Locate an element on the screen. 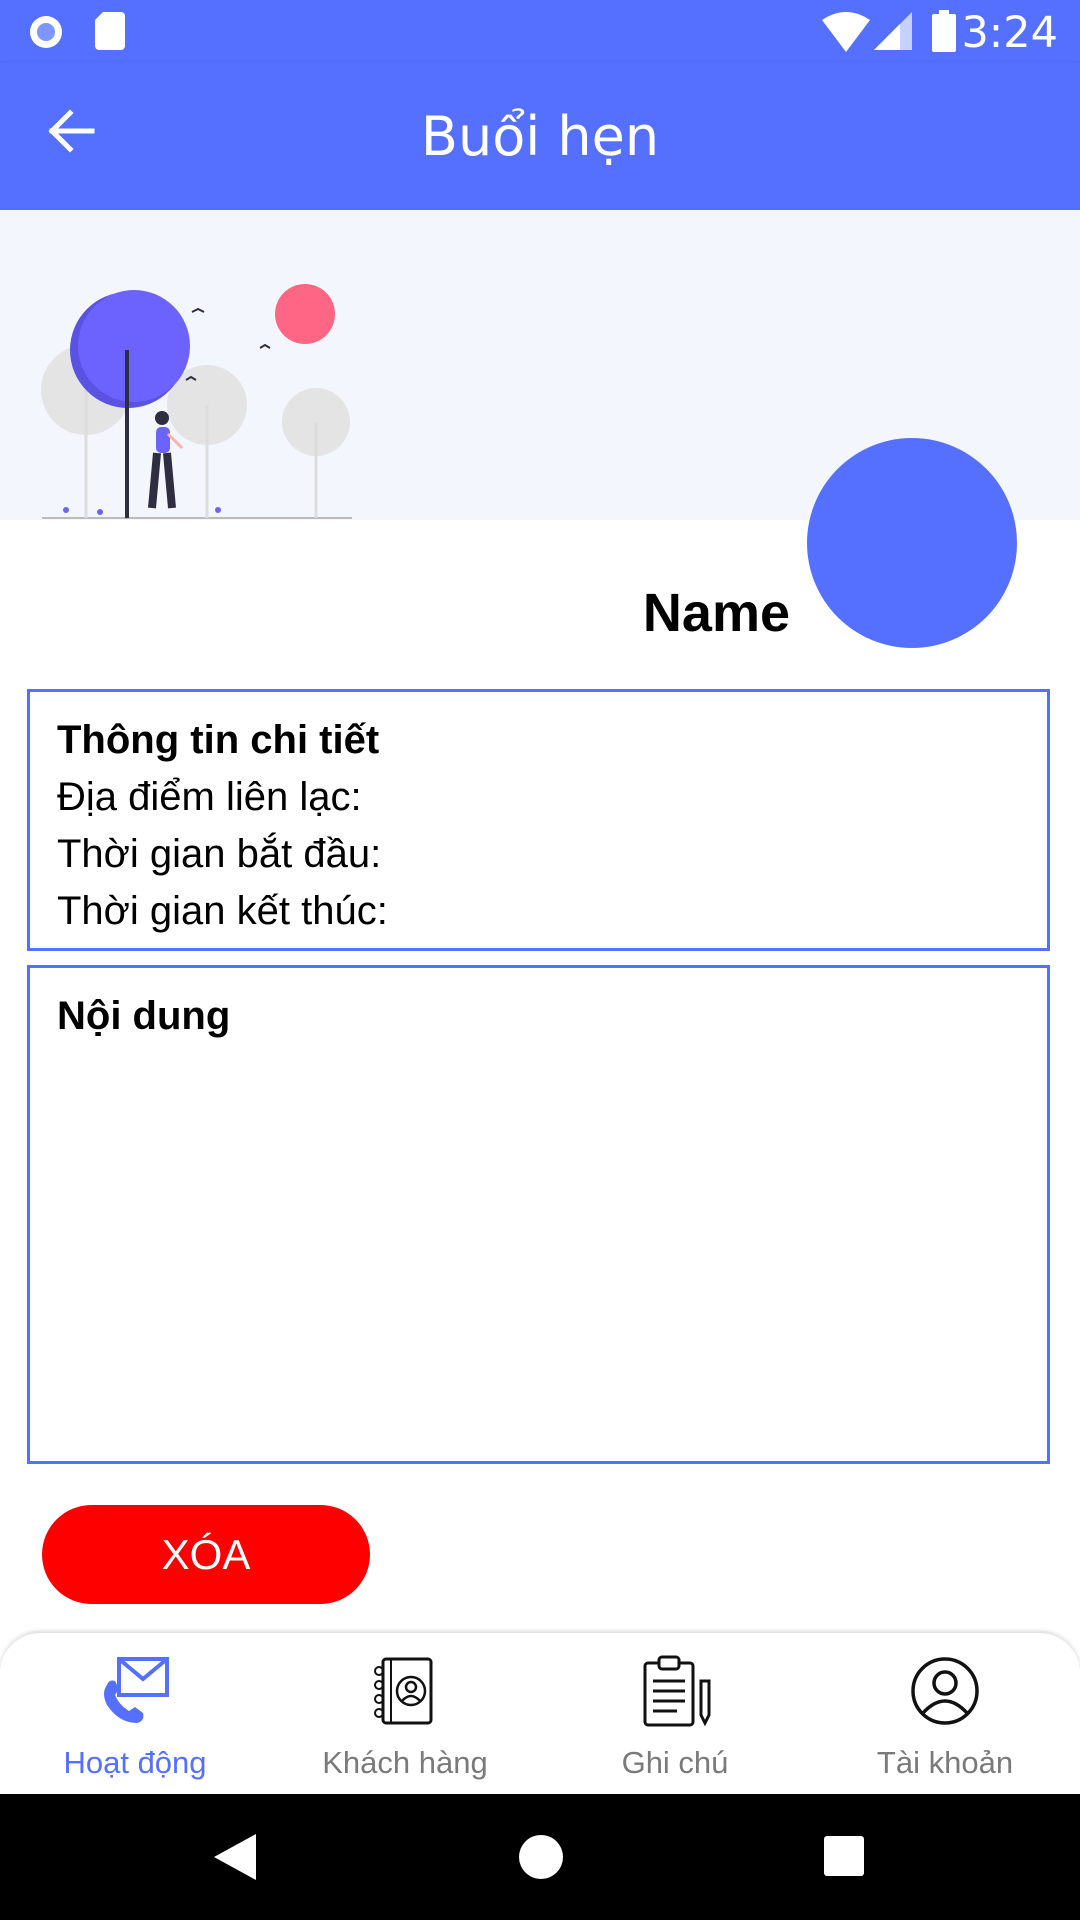 This screenshot has width=1080, height=1920. home-circle-icon is located at coordinates (541, 1857).